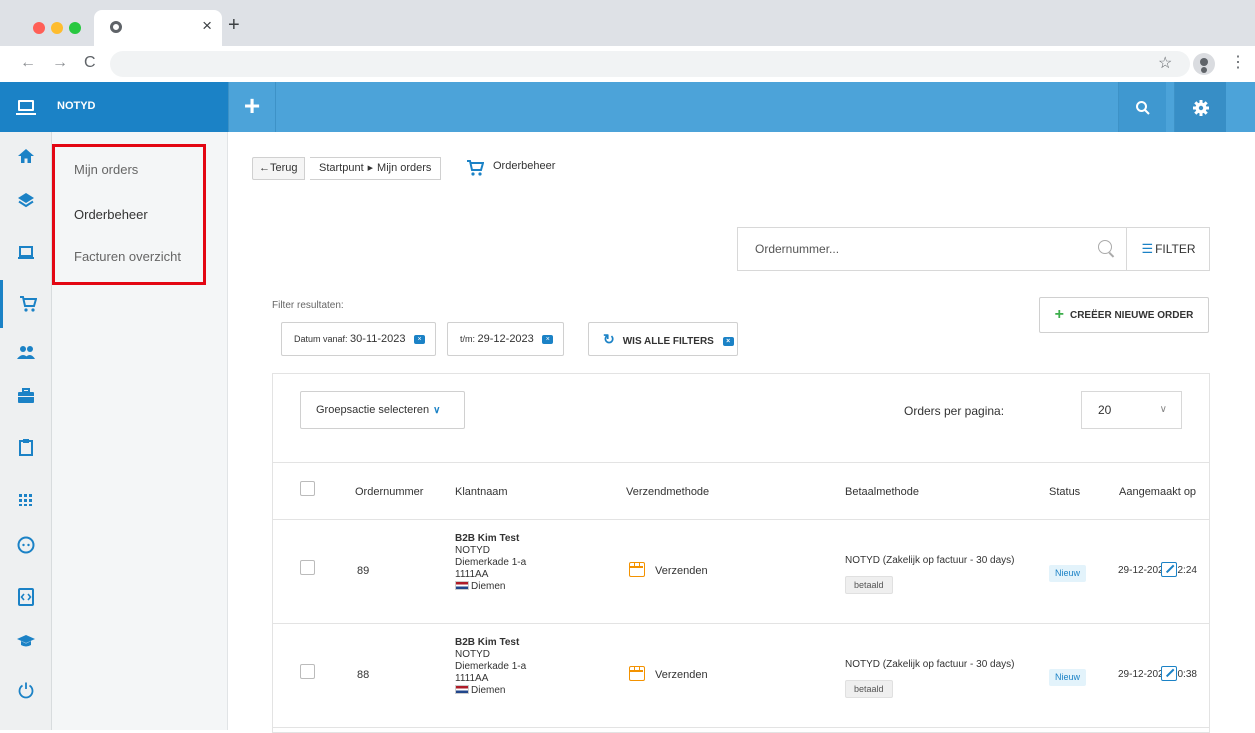  What do you see at coordinates (928, 249) in the screenshot?
I see `search-input` at bounding box center [928, 249].